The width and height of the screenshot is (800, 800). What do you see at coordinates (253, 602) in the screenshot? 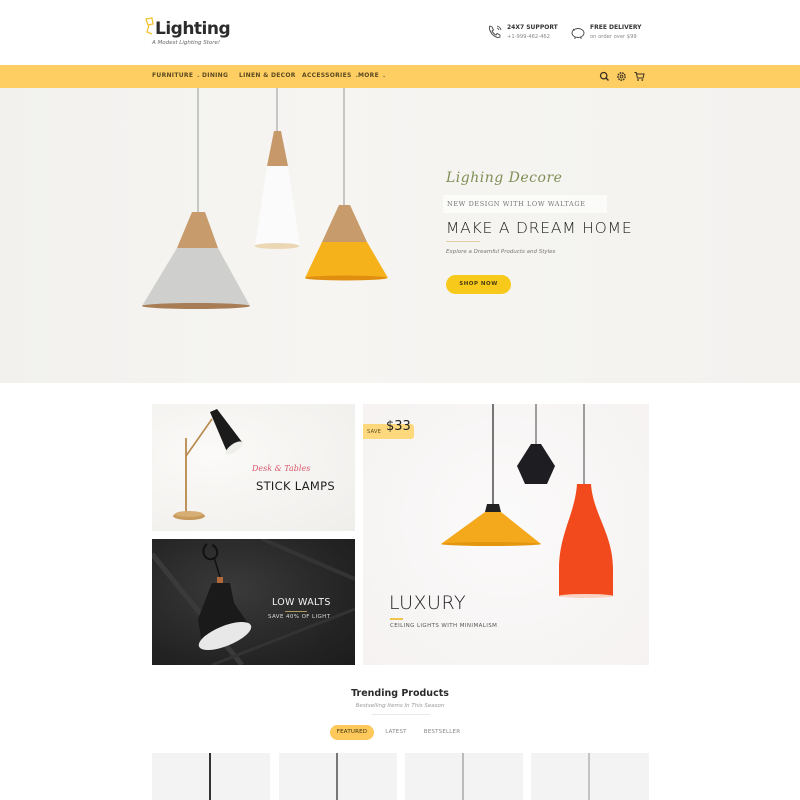
I see `banner-low-walts: LOW WALTS SAVE 40% OF LIGHT` at bounding box center [253, 602].